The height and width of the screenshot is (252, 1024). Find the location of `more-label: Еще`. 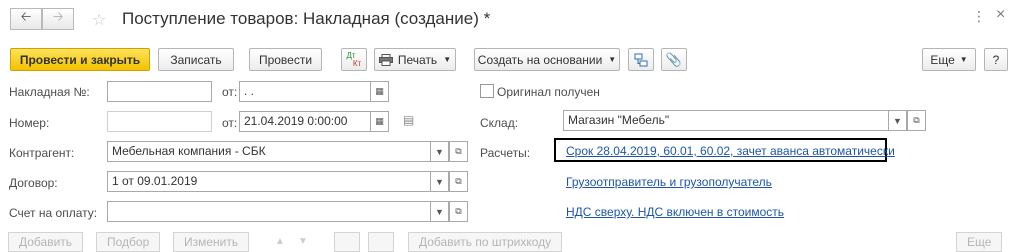

more-label: Еще is located at coordinates (942, 59).